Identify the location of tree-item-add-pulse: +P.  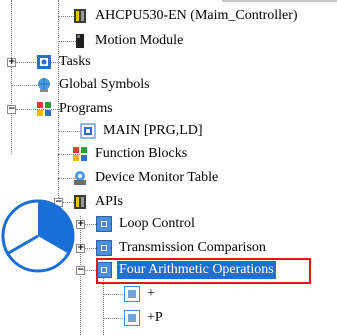
(144, 318).